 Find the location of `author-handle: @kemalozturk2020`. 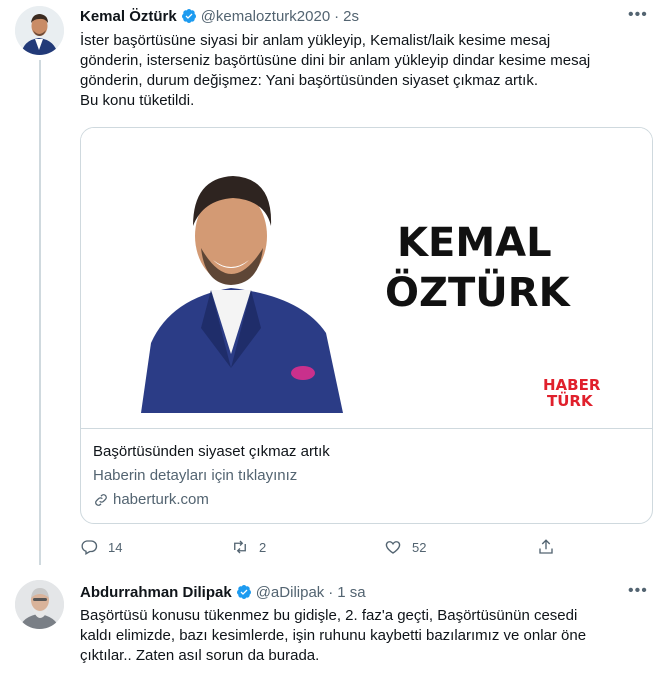

author-handle: @kemalozturk2020 is located at coordinates (265, 16).